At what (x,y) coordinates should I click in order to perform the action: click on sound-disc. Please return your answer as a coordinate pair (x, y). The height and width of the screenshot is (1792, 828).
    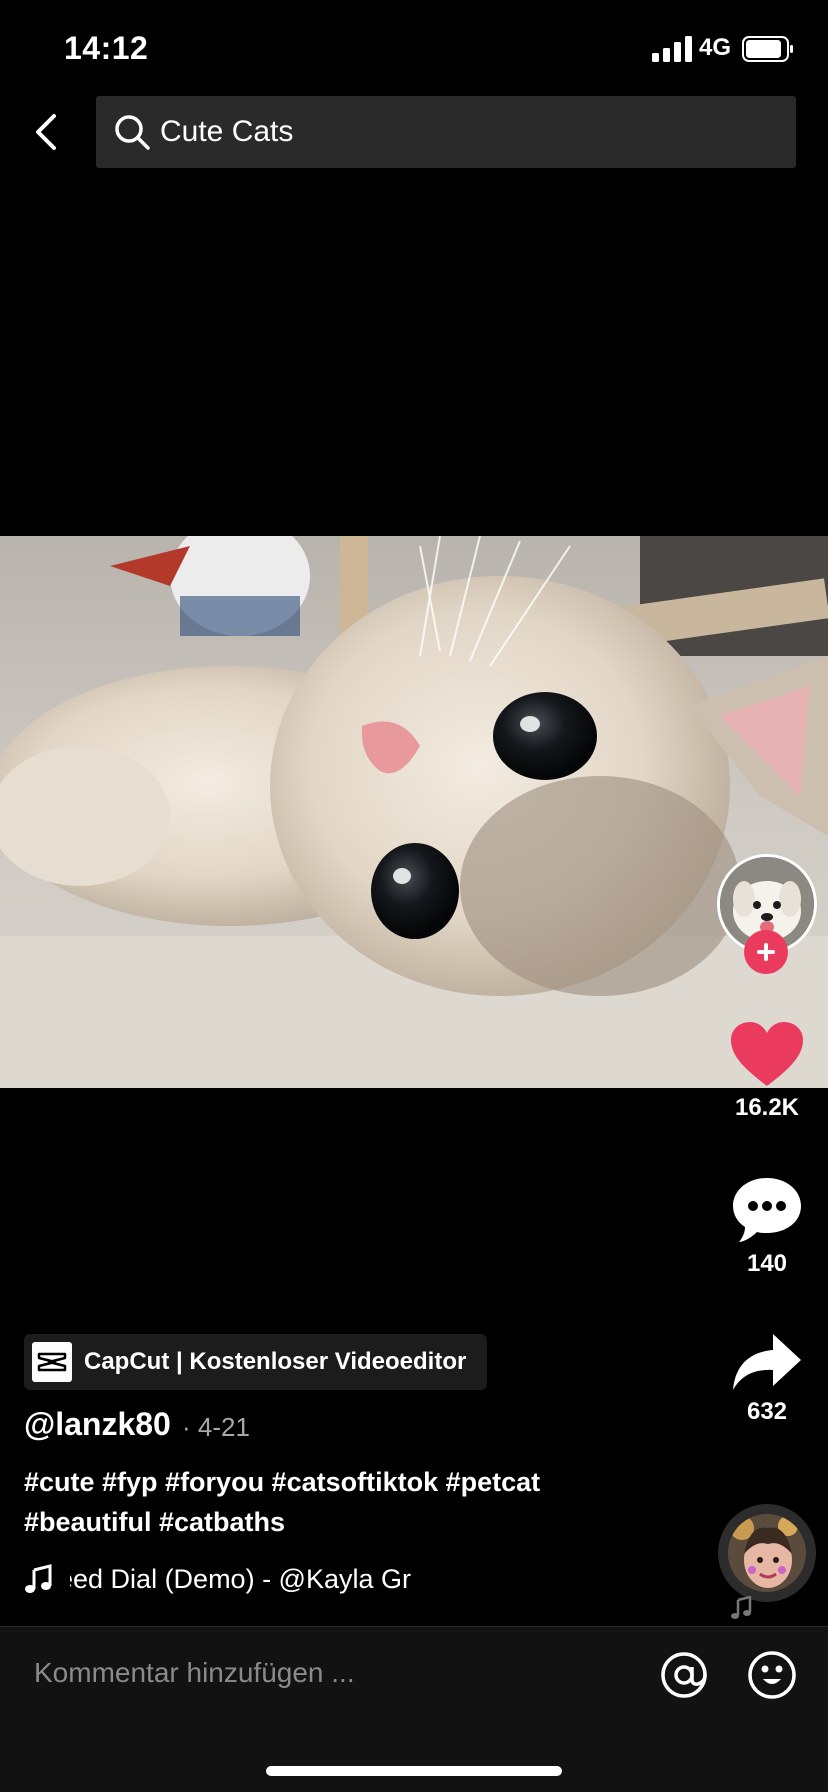
    Looking at the image, I should click on (767, 1553).